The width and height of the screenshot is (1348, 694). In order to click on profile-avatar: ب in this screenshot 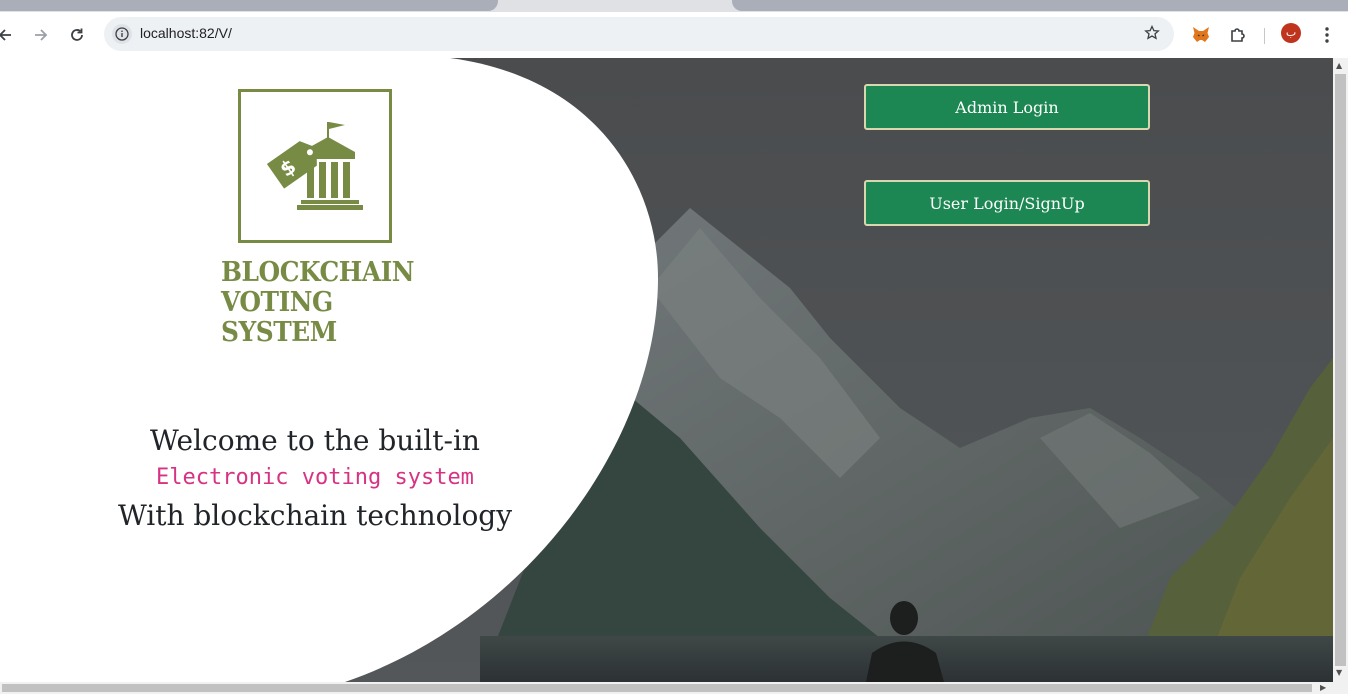, I will do `click(1291, 33)`.